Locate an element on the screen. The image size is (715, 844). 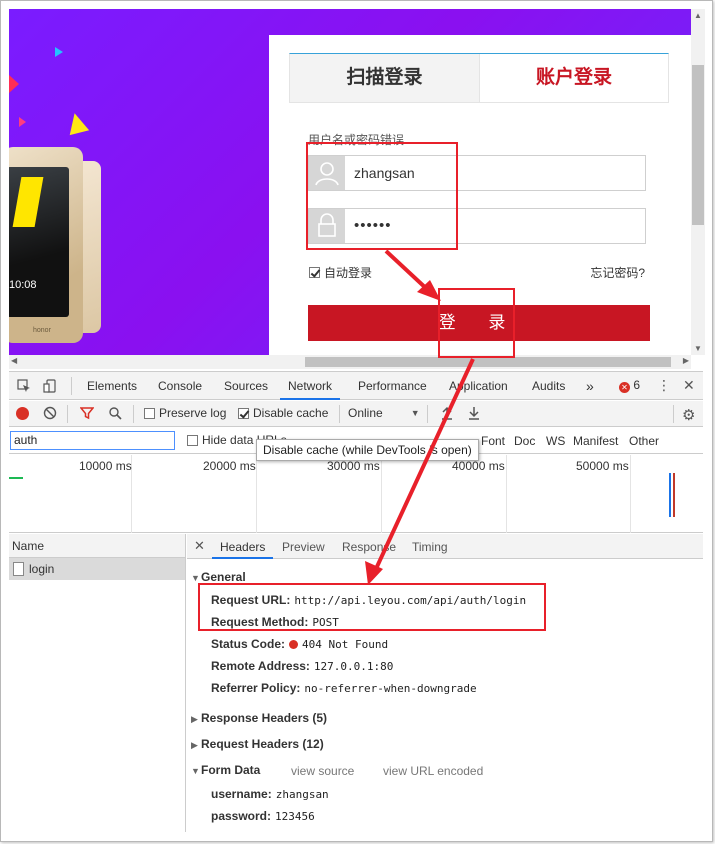
disable-cache-checkbox: Disable cache is located at coordinates (283, 413).